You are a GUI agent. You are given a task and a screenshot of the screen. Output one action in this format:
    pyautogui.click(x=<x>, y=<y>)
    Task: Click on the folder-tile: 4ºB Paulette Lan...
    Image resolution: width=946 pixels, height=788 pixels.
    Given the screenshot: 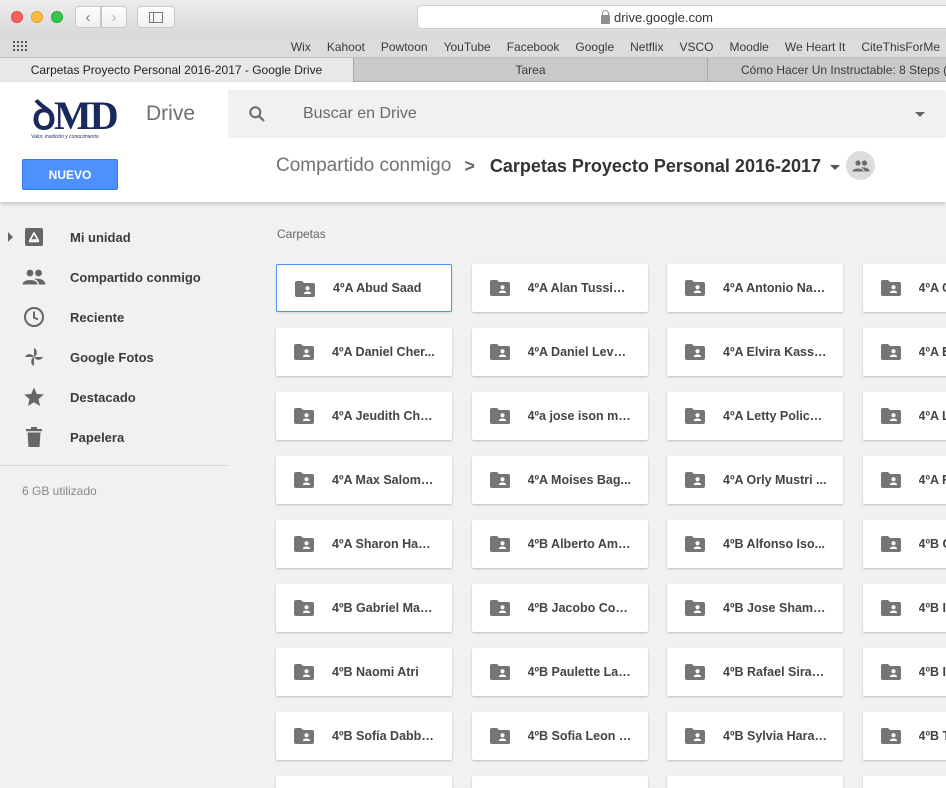 What is the action you would take?
    pyautogui.click(x=559, y=672)
    